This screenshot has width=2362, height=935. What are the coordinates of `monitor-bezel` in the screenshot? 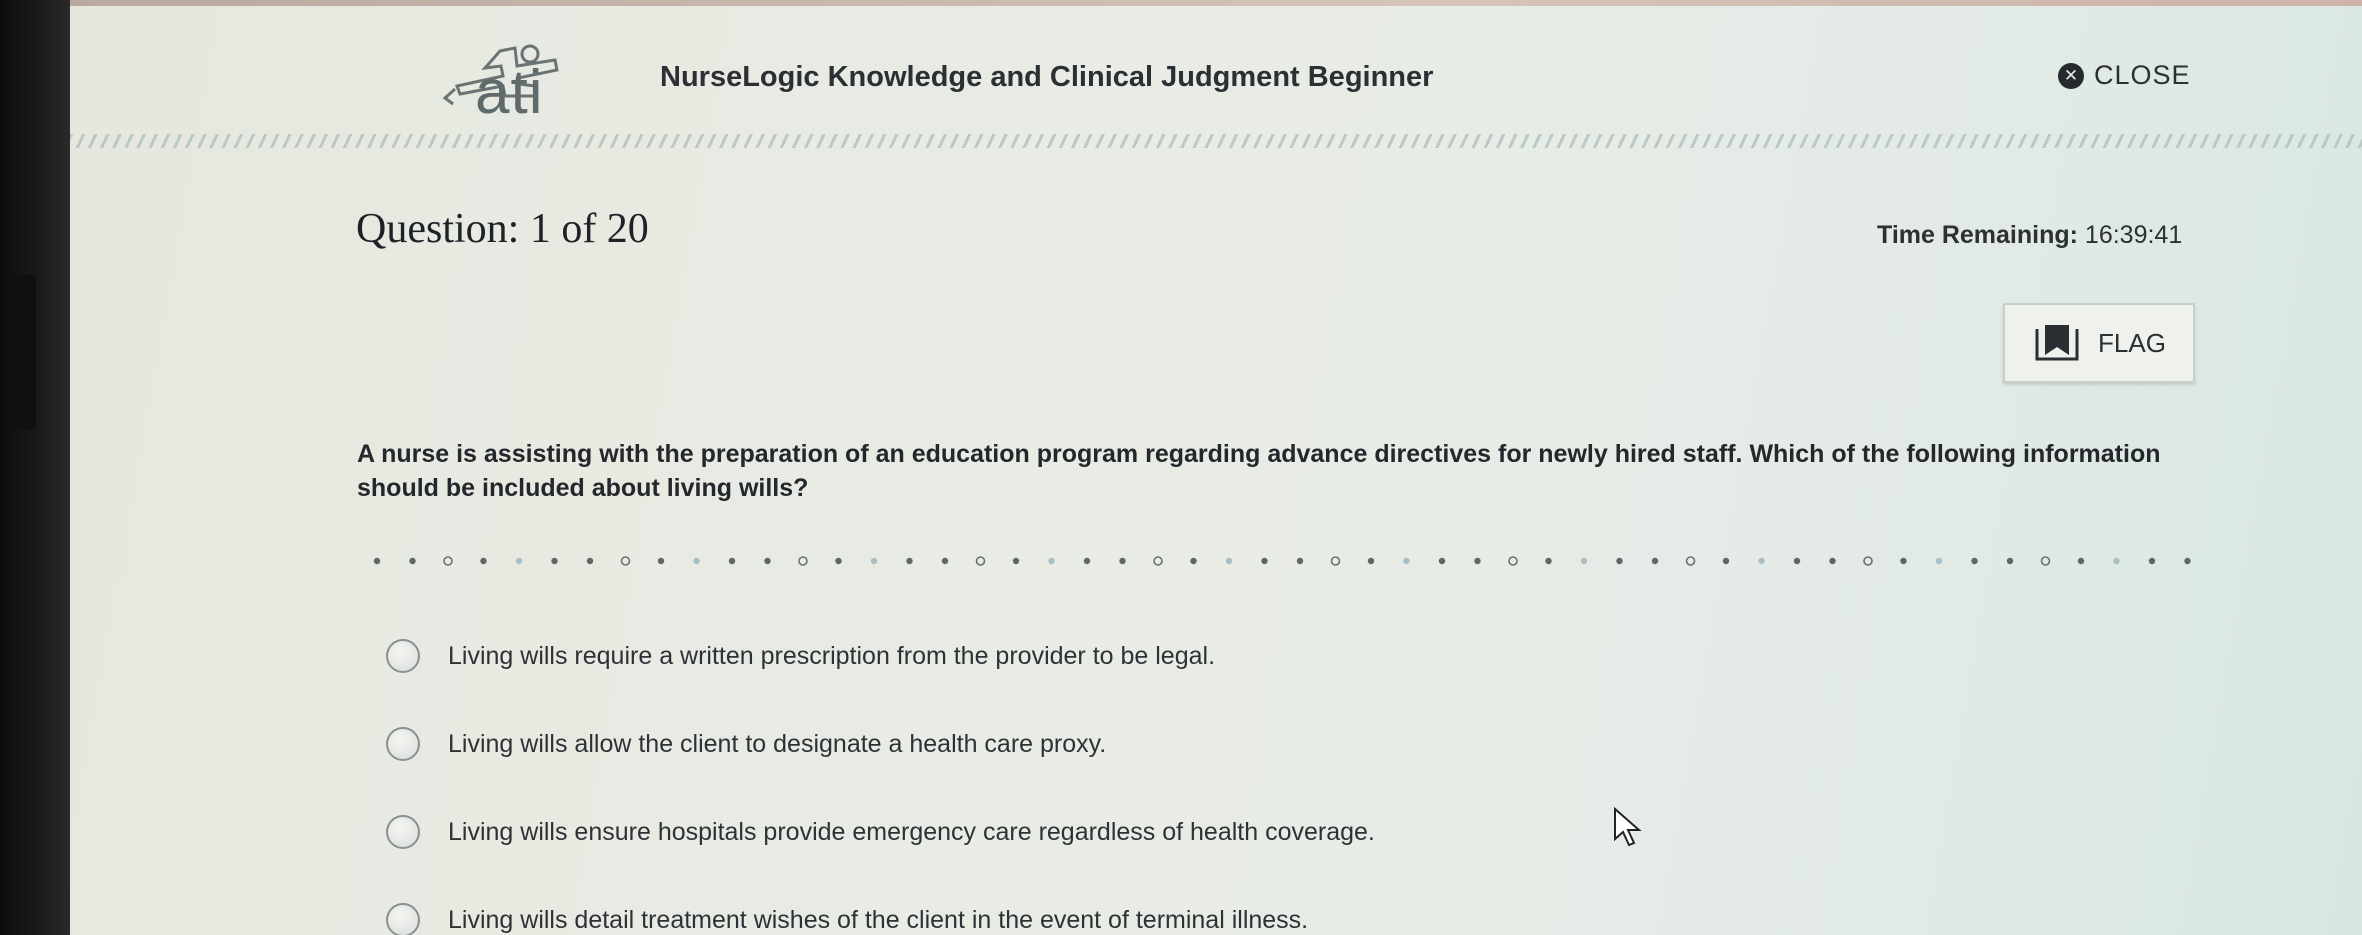 It's located at (35, 467).